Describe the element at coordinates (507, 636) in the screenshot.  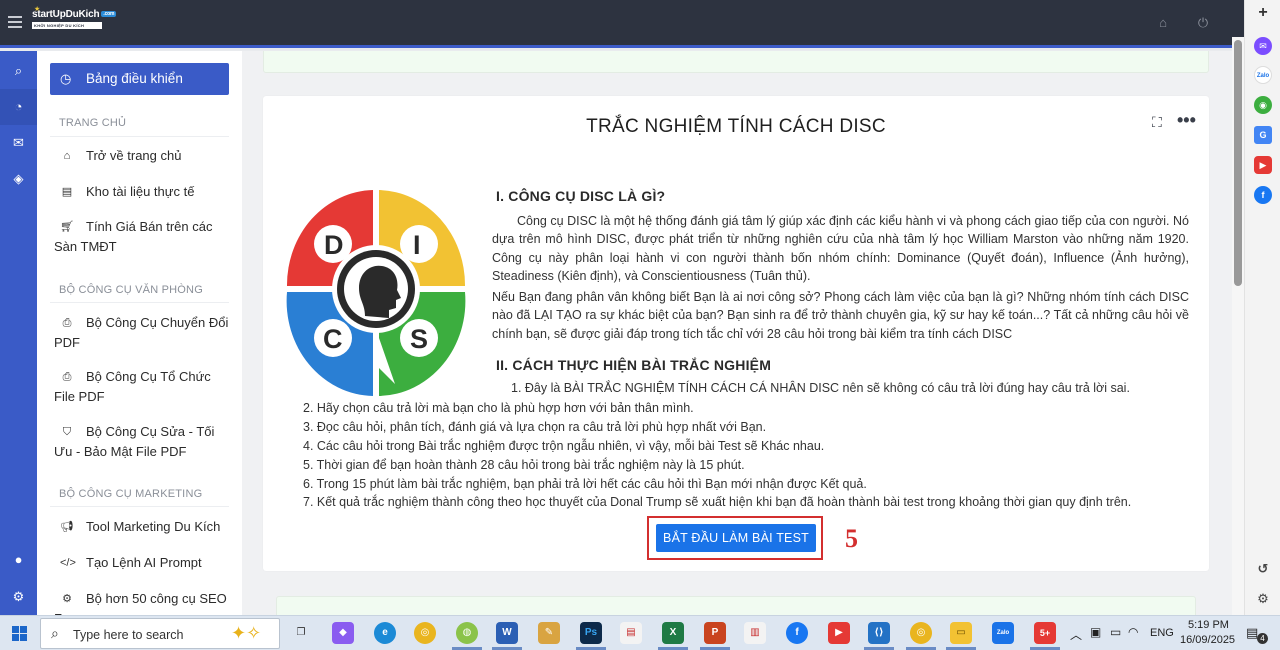
I see `word-icon: W` at that location.